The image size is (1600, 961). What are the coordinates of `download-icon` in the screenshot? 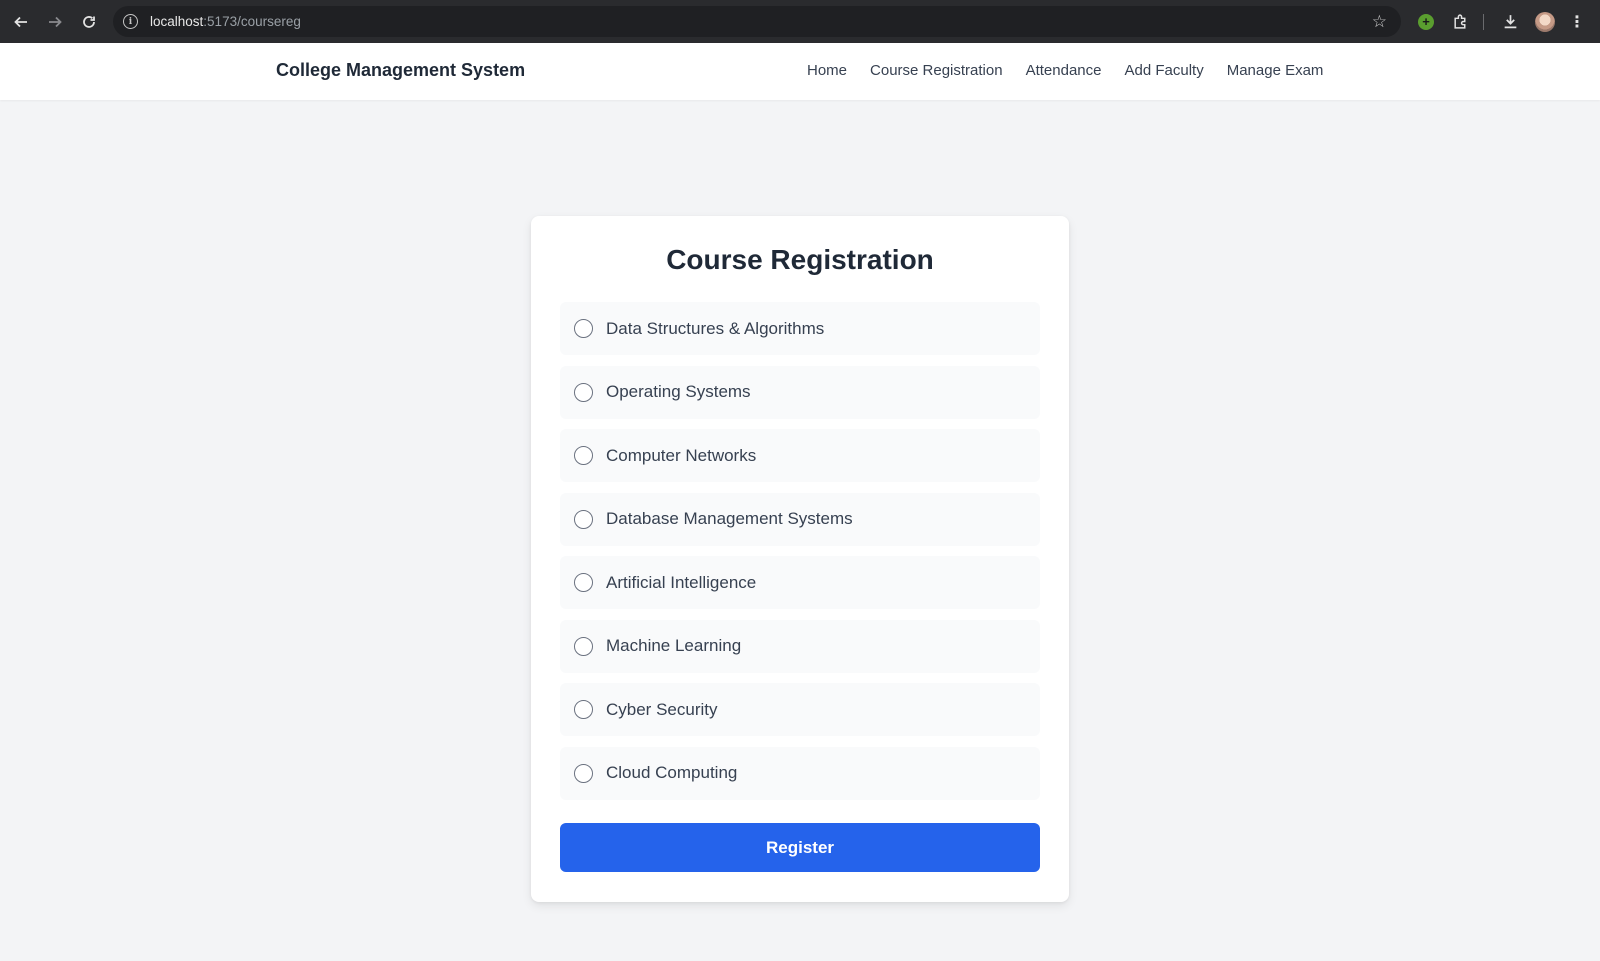 It's located at (1510, 21).